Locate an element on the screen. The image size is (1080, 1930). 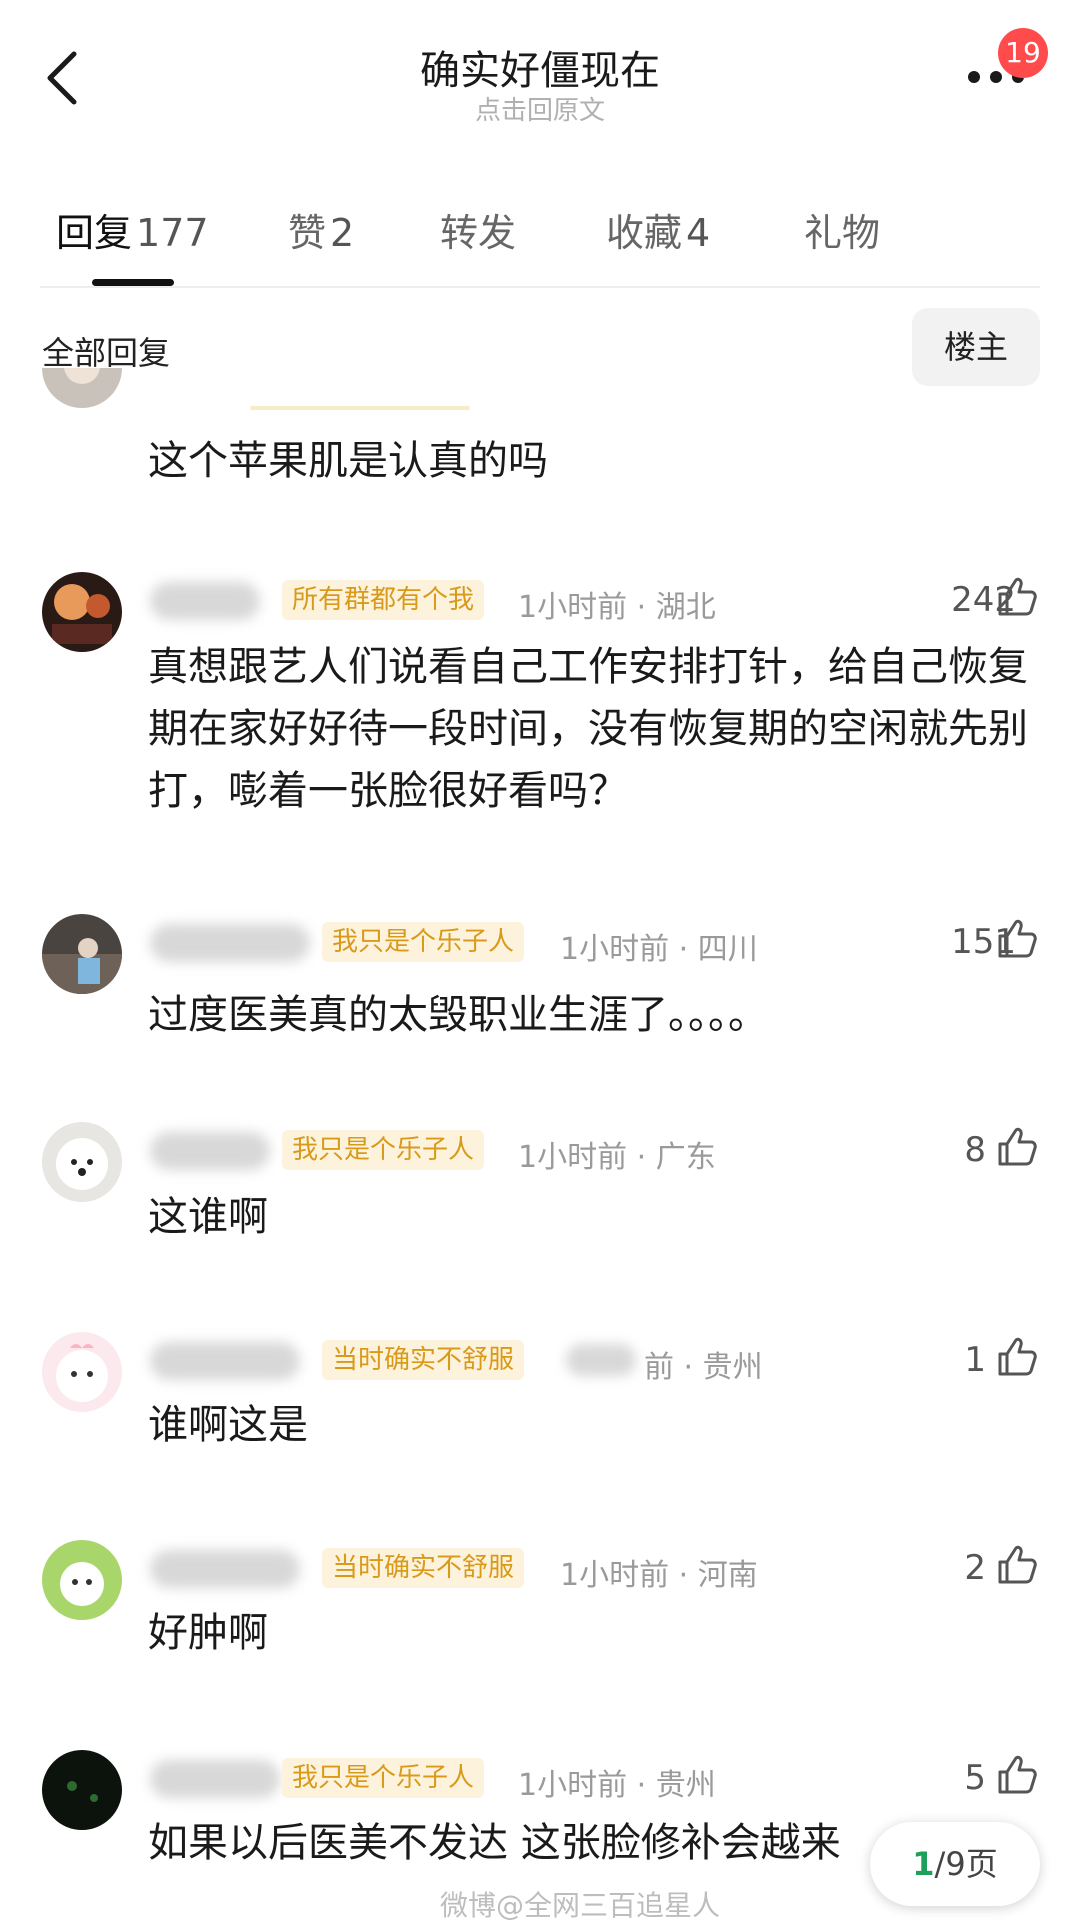
tab-likes: 赞2 is located at coordinates (321, 229).